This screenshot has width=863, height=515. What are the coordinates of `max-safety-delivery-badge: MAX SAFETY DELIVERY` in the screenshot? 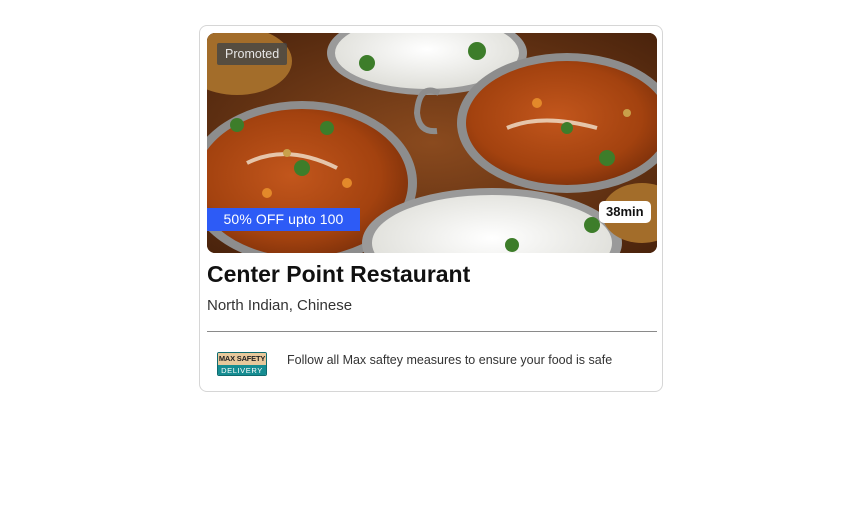 It's located at (242, 364).